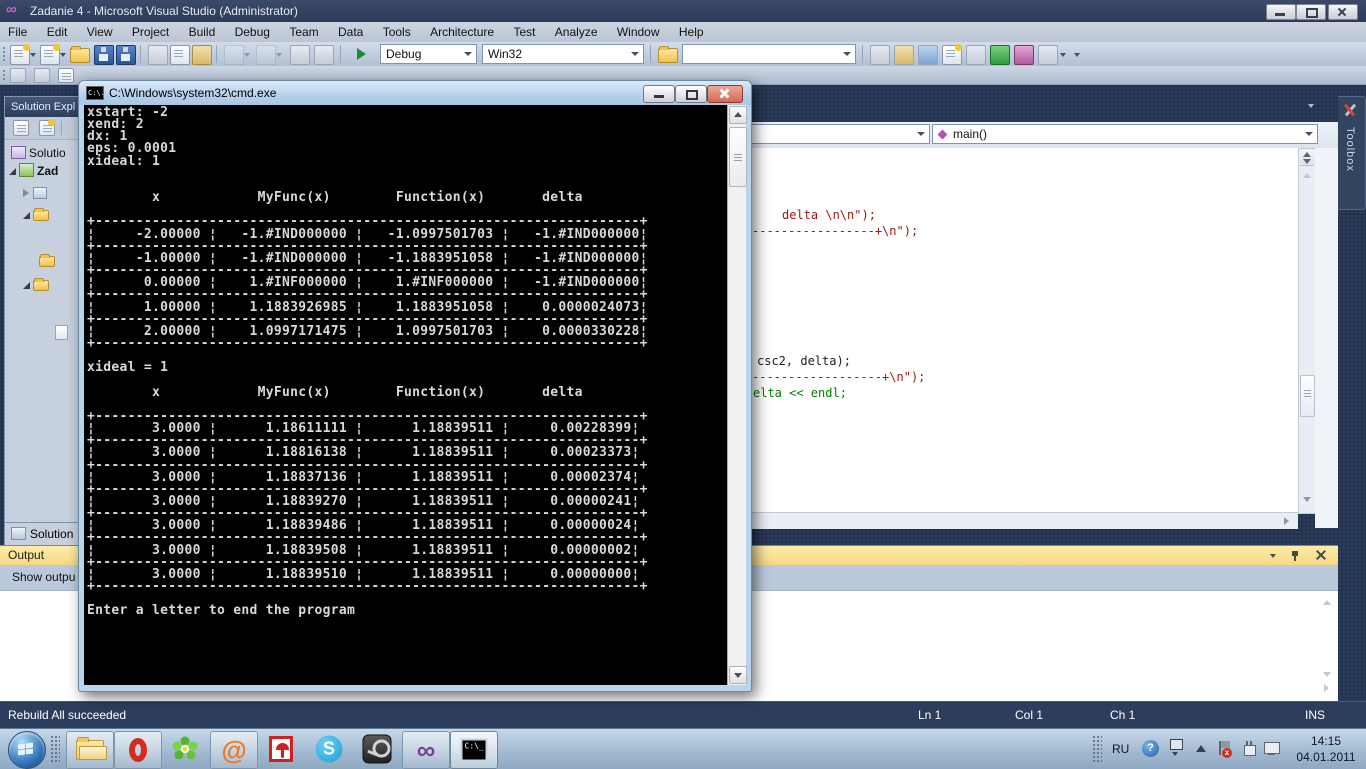  What do you see at coordinates (38, 153) in the screenshot?
I see `tree-item-solution: Solutio` at bounding box center [38, 153].